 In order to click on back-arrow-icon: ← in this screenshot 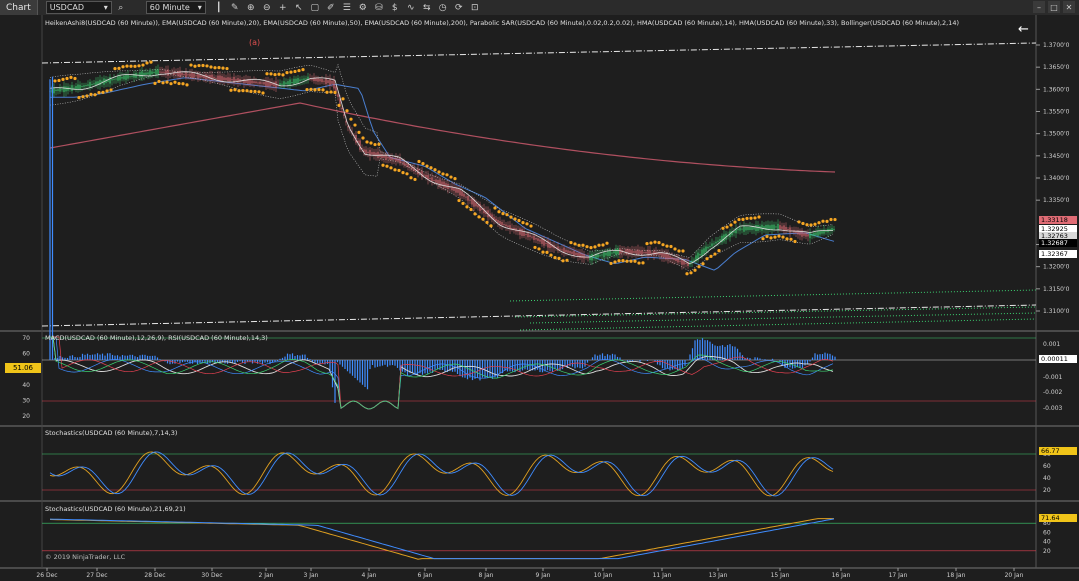, I will do `click(1023, 29)`.